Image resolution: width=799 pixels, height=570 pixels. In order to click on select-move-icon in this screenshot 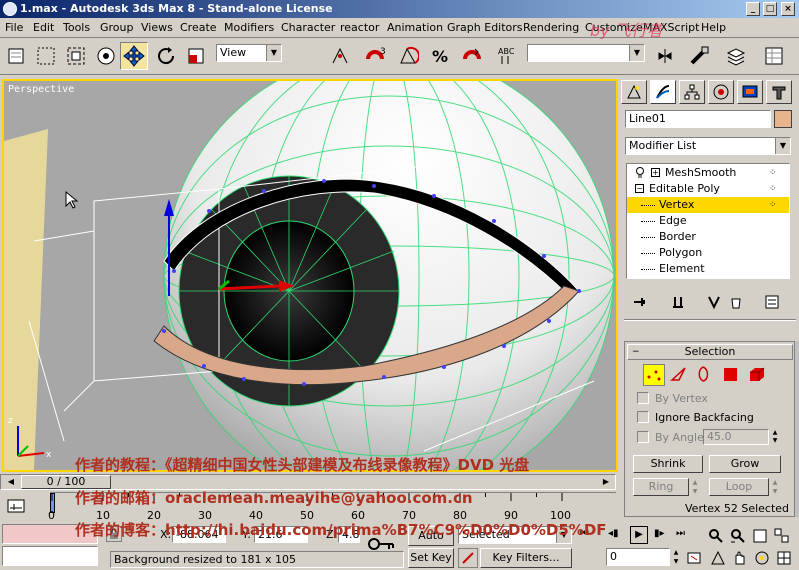, I will do `click(134, 56)`.